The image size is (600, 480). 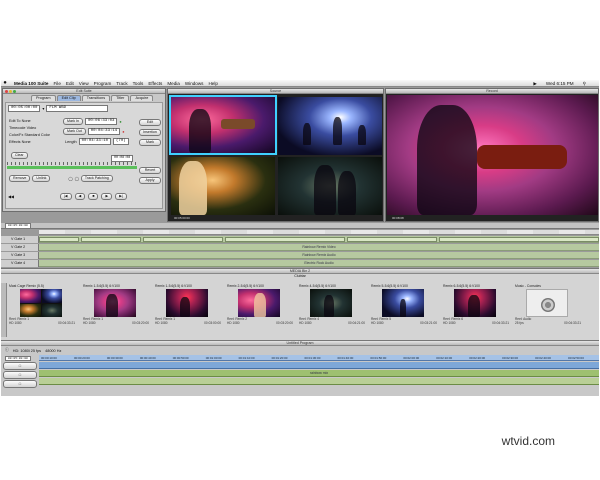 What do you see at coordinates (65, 196) in the screenshot?
I see `step-back-icon: |◀` at bounding box center [65, 196].